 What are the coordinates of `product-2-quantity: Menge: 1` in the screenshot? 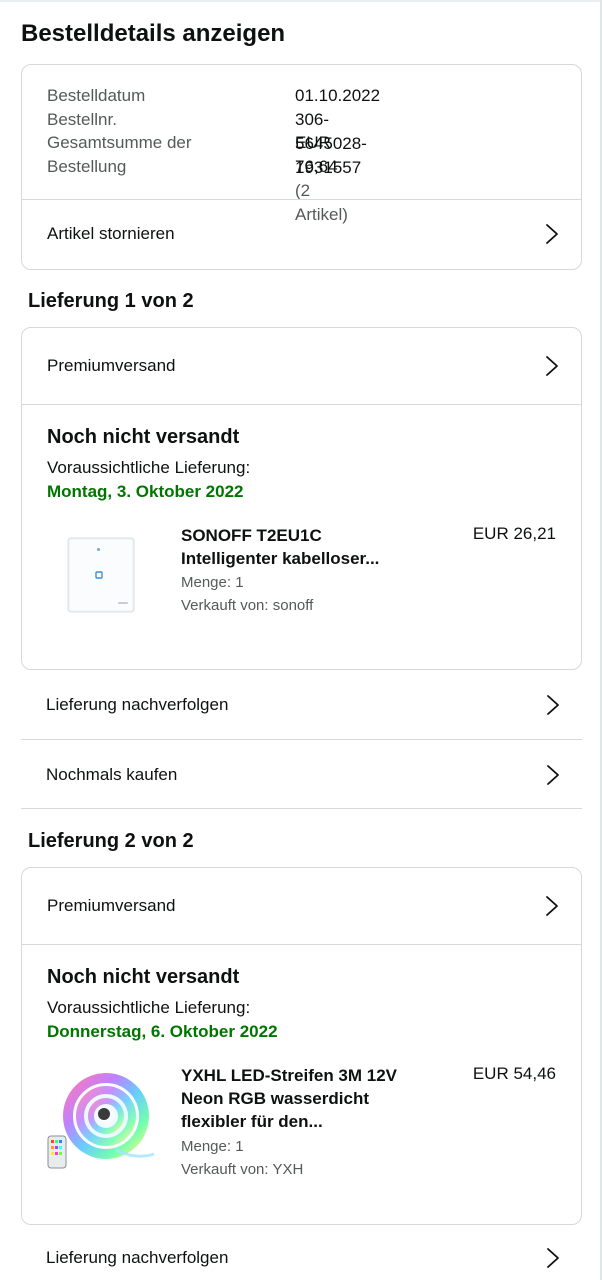 It's located at (212, 1146).